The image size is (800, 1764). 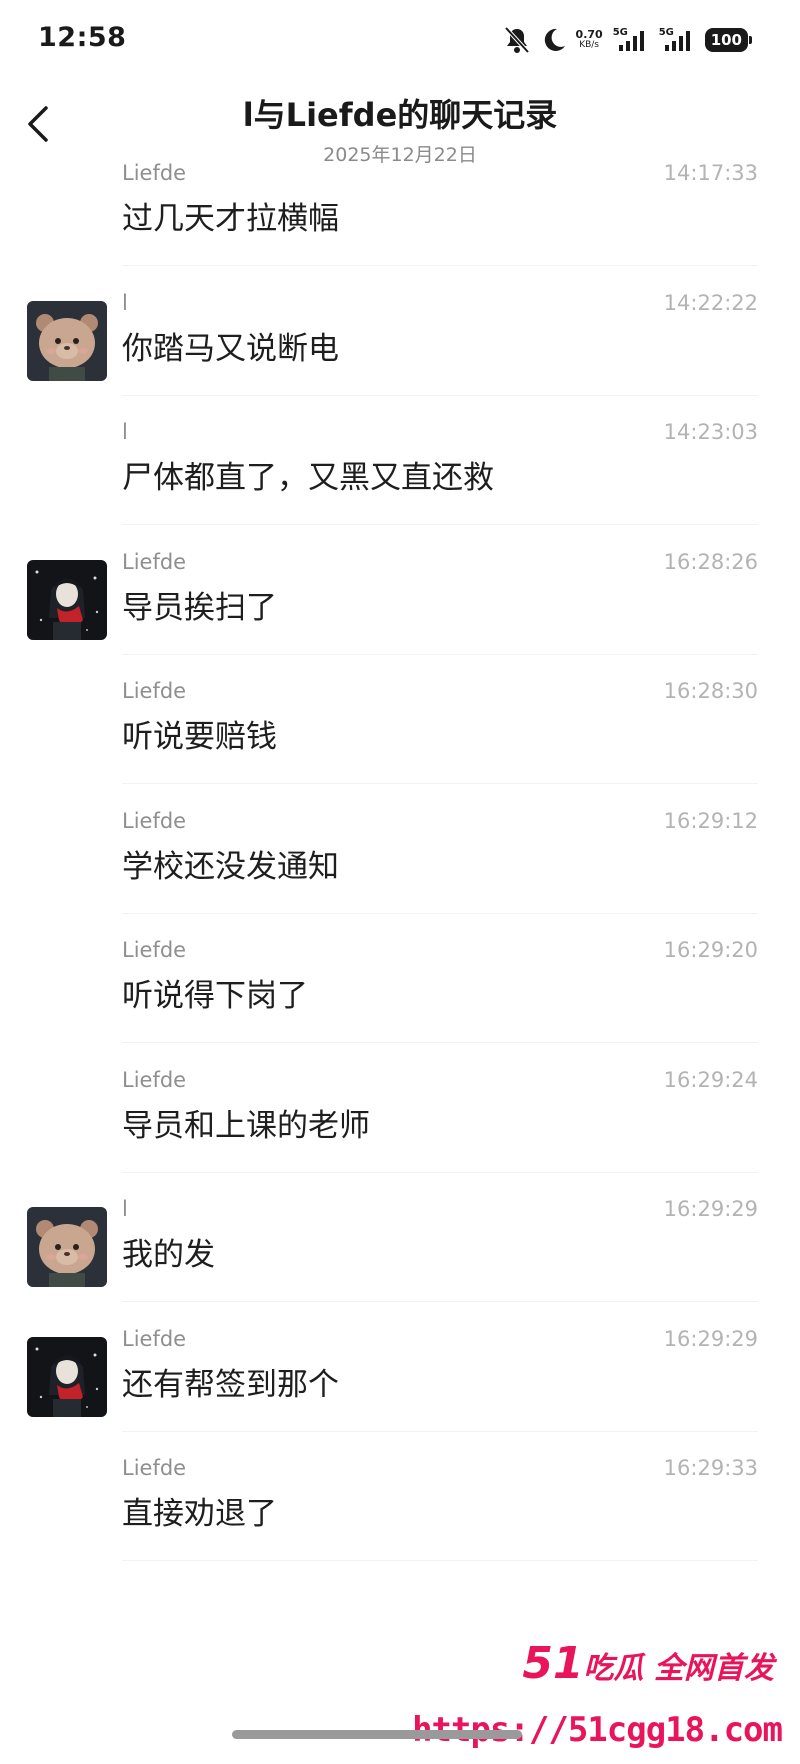 What do you see at coordinates (230, 219) in the screenshot?
I see `message-text: 过几天才拉横幅` at bounding box center [230, 219].